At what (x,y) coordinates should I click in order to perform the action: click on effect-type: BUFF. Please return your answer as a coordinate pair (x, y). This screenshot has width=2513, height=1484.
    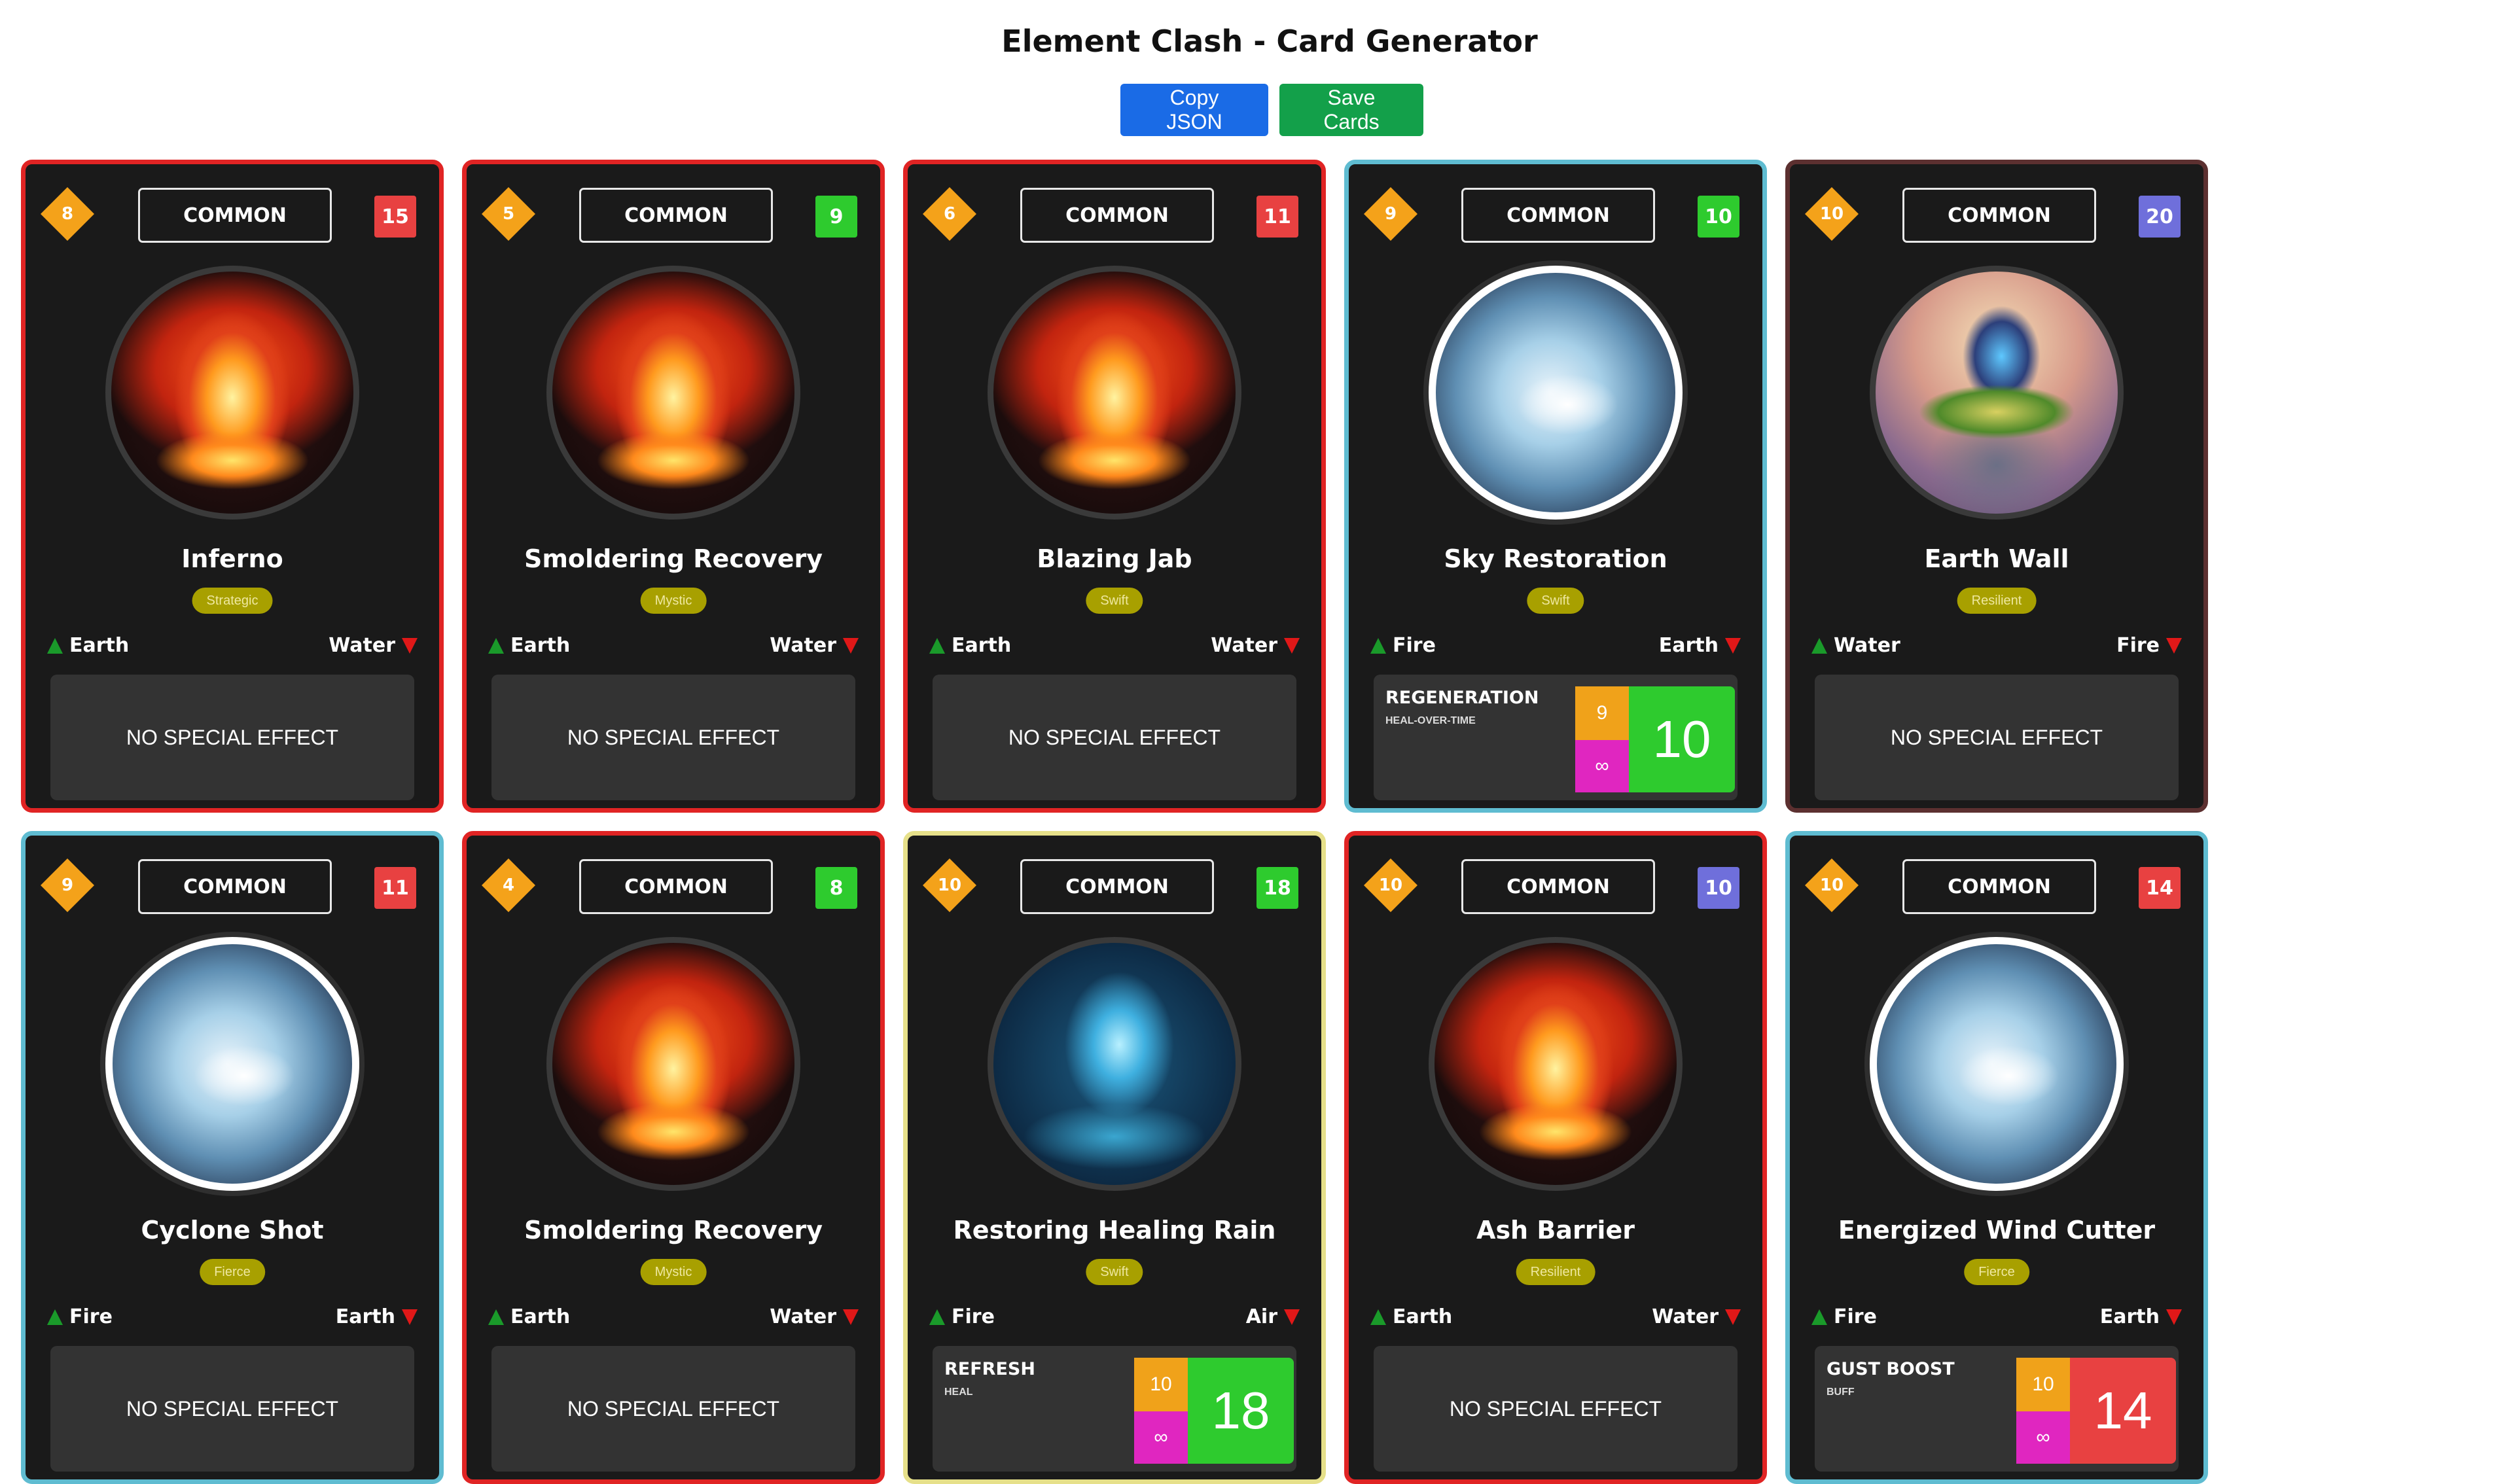
    Looking at the image, I should click on (1841, 1393).